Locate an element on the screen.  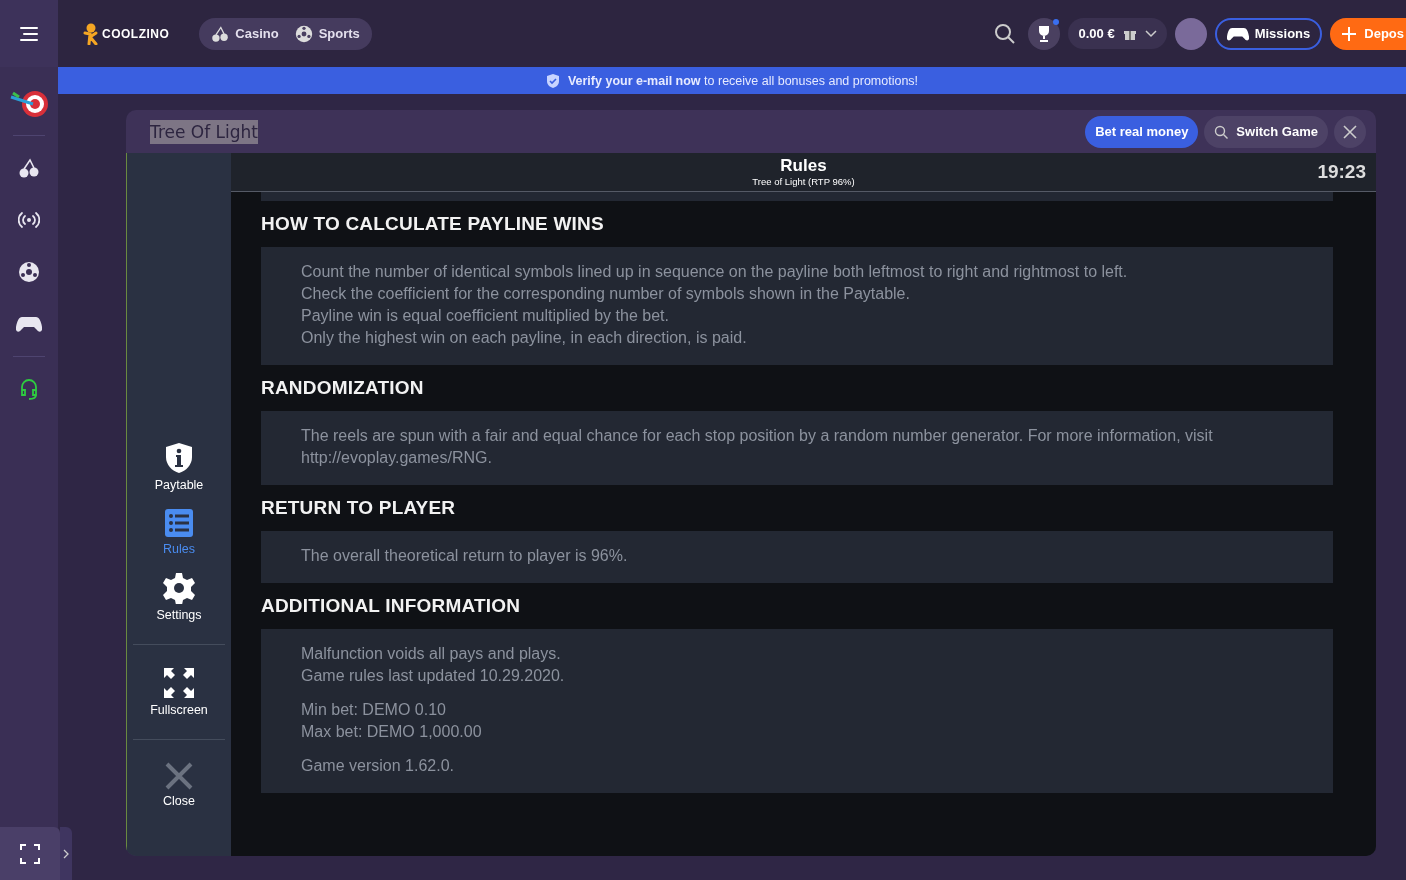
rule-text: Payline win is equal coefficient multiplied by the bet. is located at coordinates (485, 316).